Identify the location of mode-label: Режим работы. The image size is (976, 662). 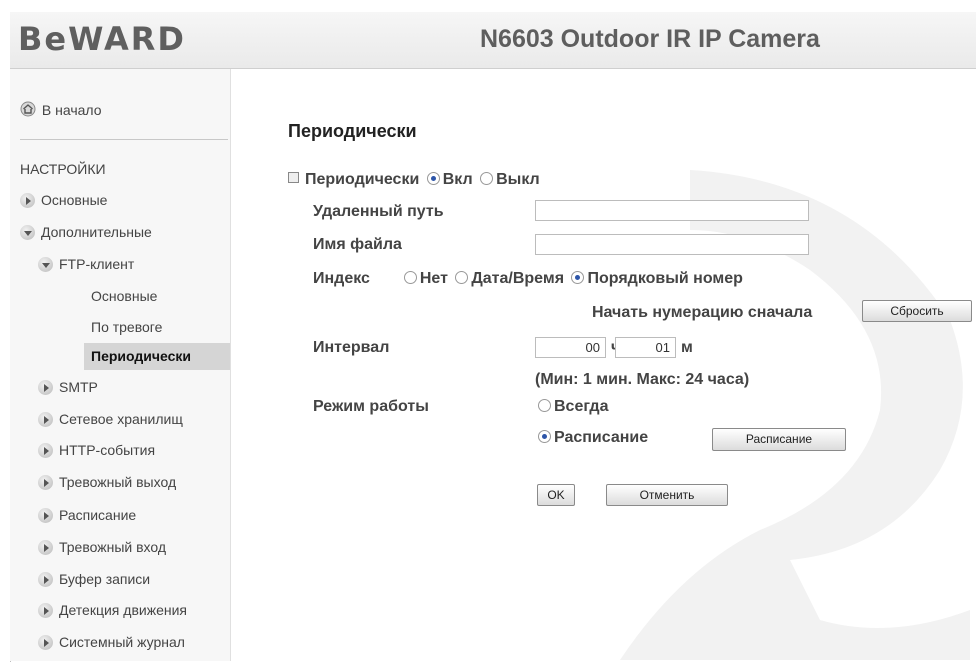
(371, 406).